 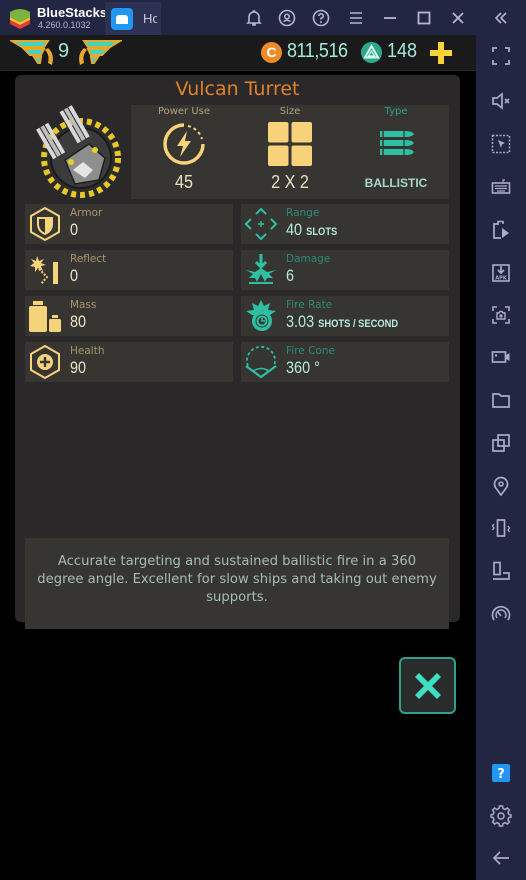 What do you see at coordinates (501, 18) in the screenshot?
I see `collapse-sidebar-icon` at bounding box center [501, 18].